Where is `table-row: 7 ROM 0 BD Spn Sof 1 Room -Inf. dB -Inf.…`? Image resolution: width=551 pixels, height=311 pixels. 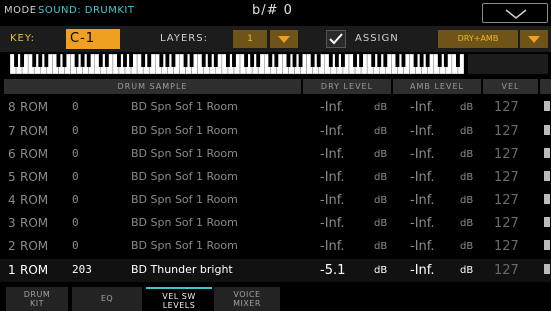 table-row: 7 ROM 0 BD Spn Sof 1 Room -Inf. dB -Inf.… is located at coordinates (275, 131).